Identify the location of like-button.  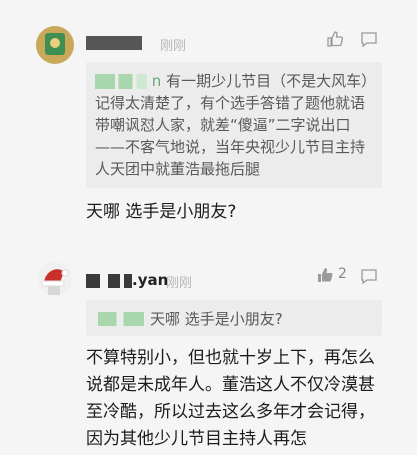
(335, 41).